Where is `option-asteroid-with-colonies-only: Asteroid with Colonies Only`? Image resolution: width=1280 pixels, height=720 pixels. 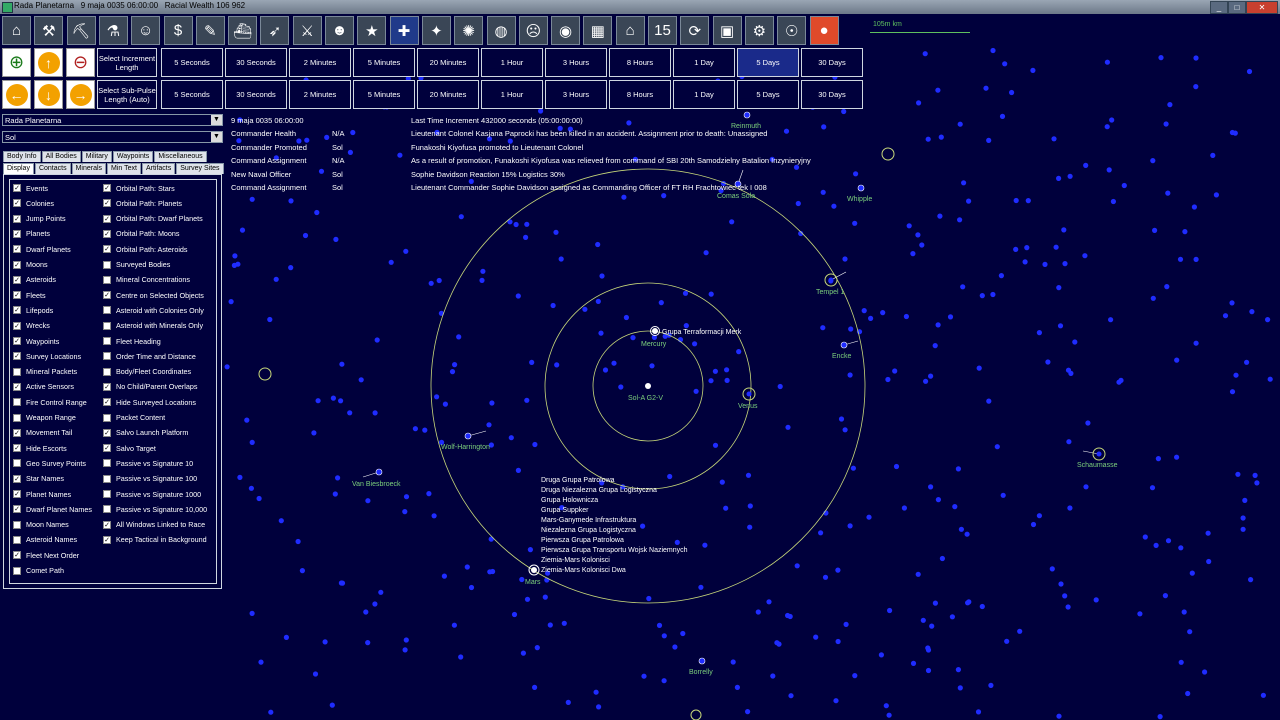
option-asteroid-with-colonies-only: Asteroid with Colonies Only is located at coordinates (153, 310).